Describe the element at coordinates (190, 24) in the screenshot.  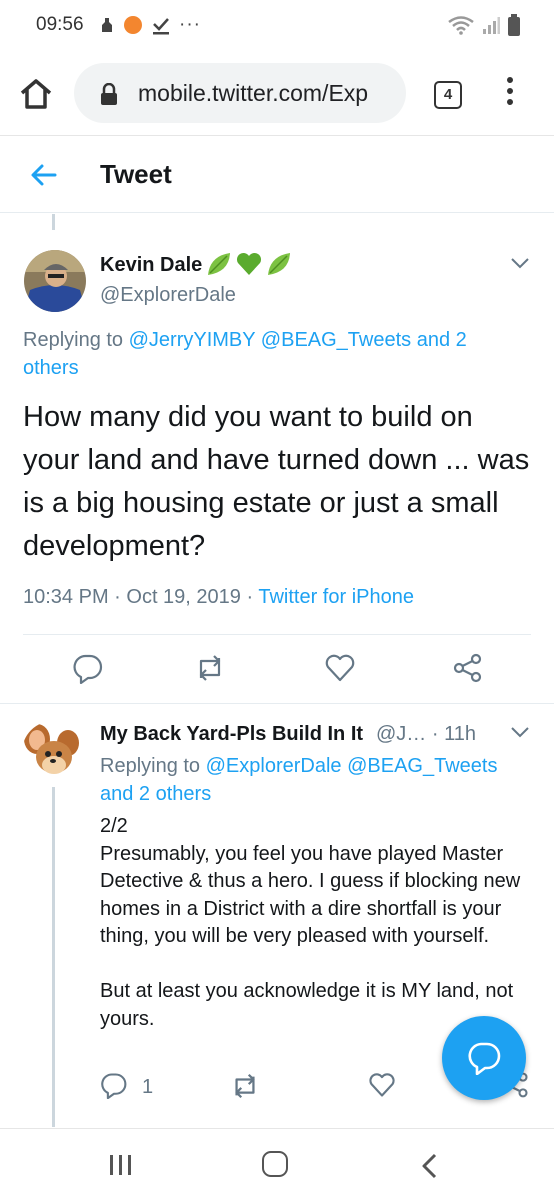
I see `more-dots-icon: ···` at that location.